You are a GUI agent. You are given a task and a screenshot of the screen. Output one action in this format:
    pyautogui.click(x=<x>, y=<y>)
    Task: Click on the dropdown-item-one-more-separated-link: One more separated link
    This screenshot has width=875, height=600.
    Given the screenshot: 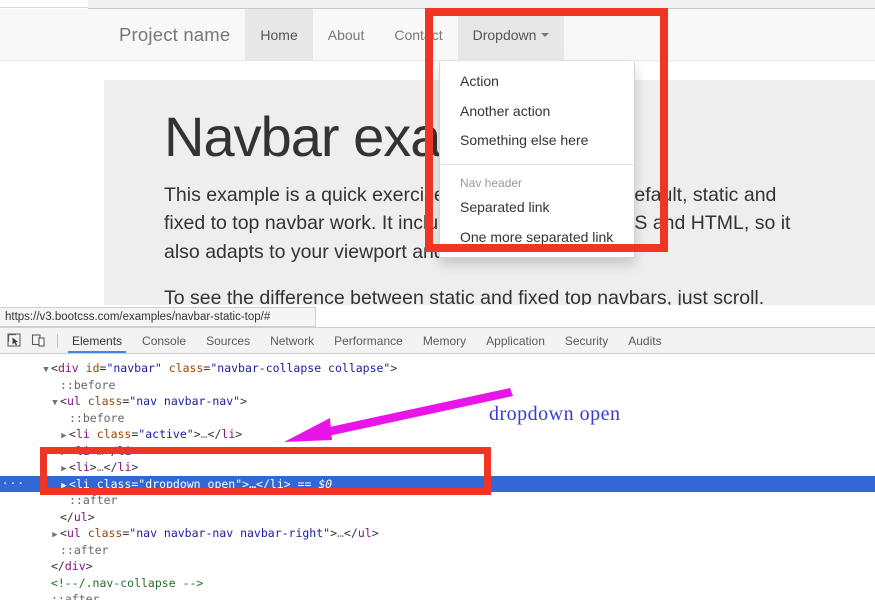 What is the action you would take?
    pyautogui.click(x=537, y=238)
    